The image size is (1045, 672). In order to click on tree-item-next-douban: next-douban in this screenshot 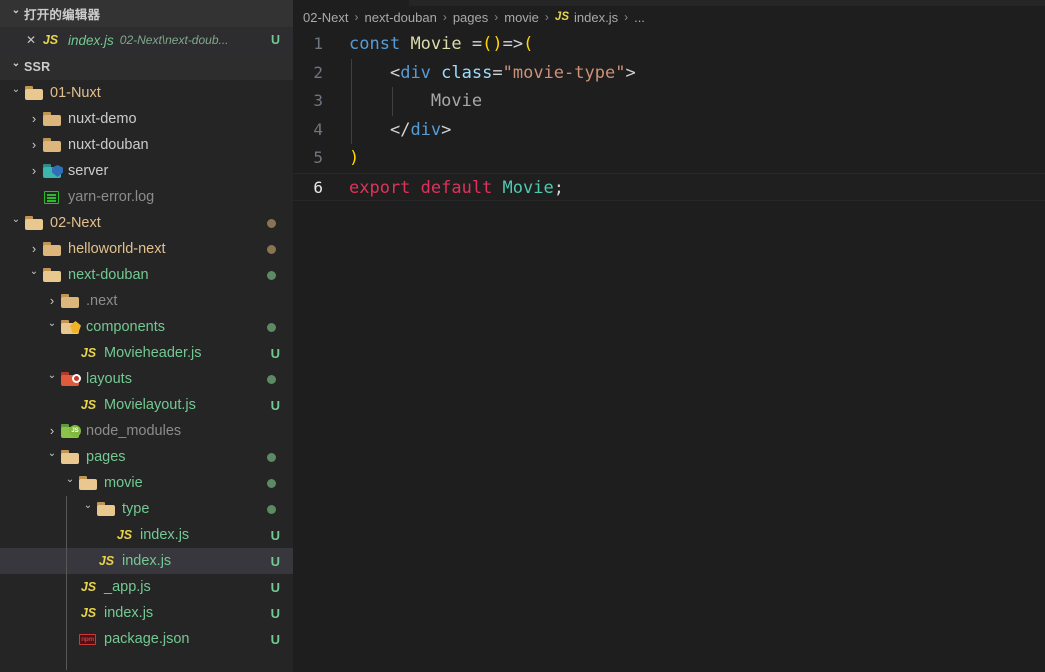, I will do `click(146, 275)`.